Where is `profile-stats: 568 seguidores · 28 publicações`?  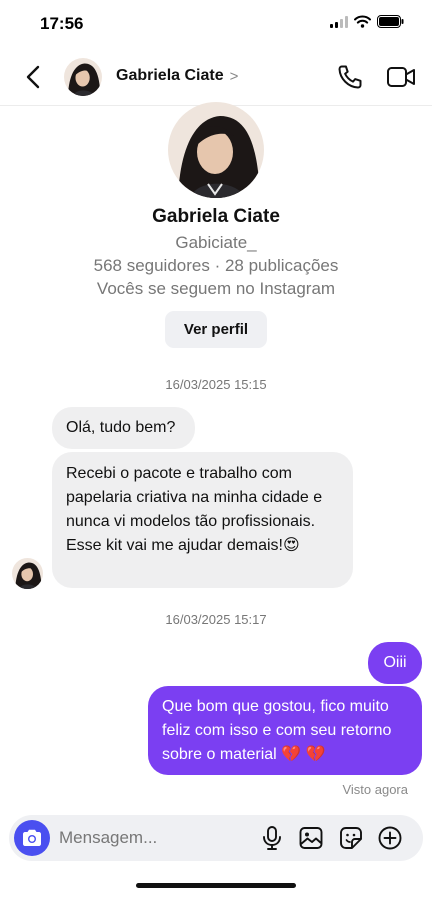
profile-stats: 568 seguidores · 28 publicações is located at coordinates (216, 265).